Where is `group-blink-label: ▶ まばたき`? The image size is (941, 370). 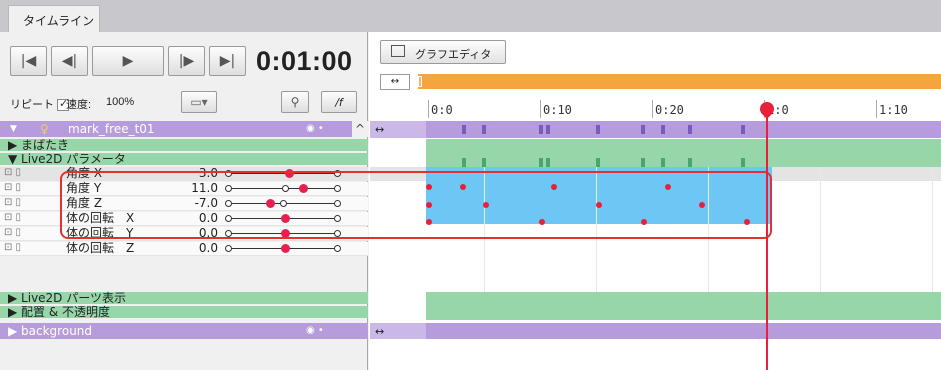
group-blink-label: ▶ まばたき is located at coordinates (39, 145).